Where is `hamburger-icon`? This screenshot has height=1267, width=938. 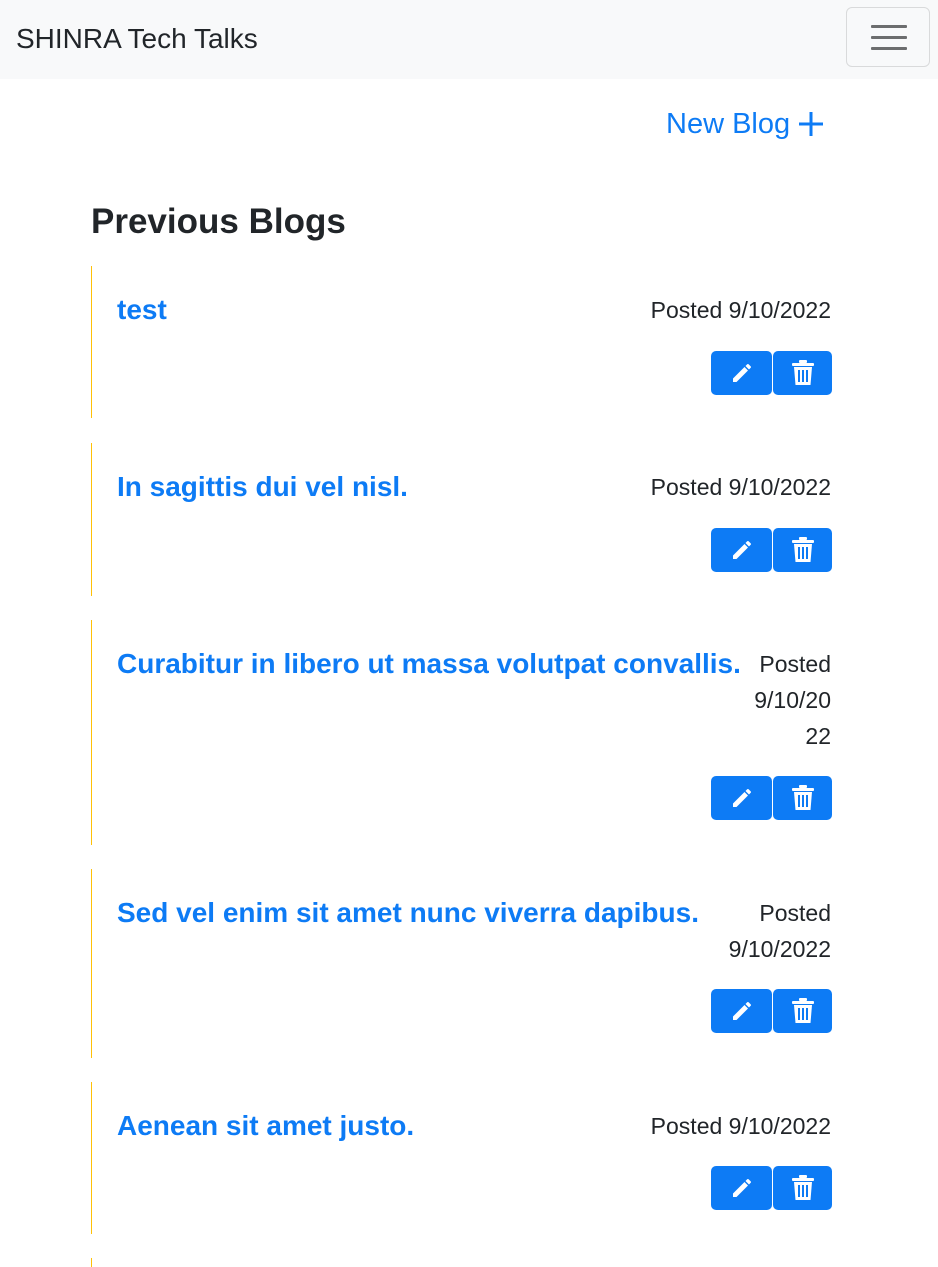
hamburger-icon is located at coordinates (889, 38).